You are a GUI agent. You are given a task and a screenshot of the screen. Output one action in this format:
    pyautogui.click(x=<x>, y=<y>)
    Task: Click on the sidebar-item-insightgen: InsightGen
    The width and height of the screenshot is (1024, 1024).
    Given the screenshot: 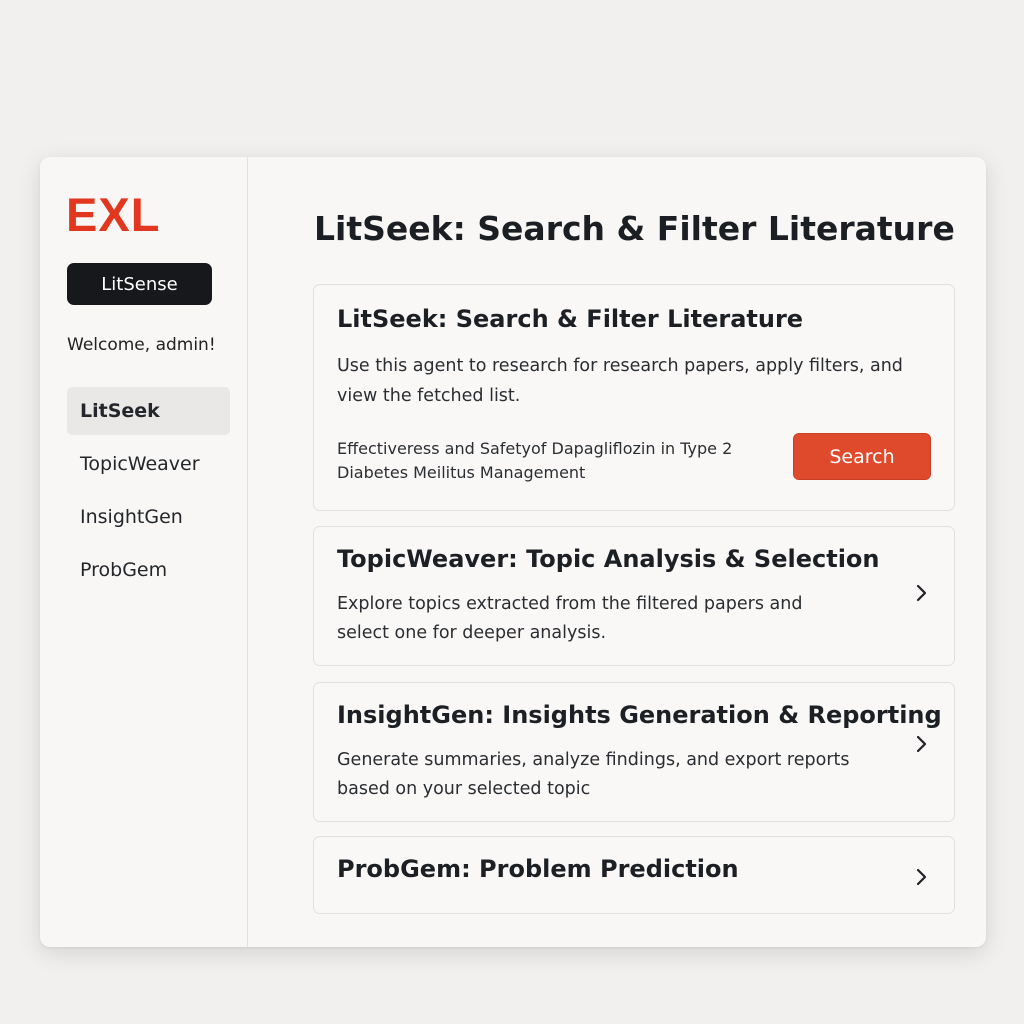 What is the action you would take?
    pyautogui.click(x=148, y=517)
    